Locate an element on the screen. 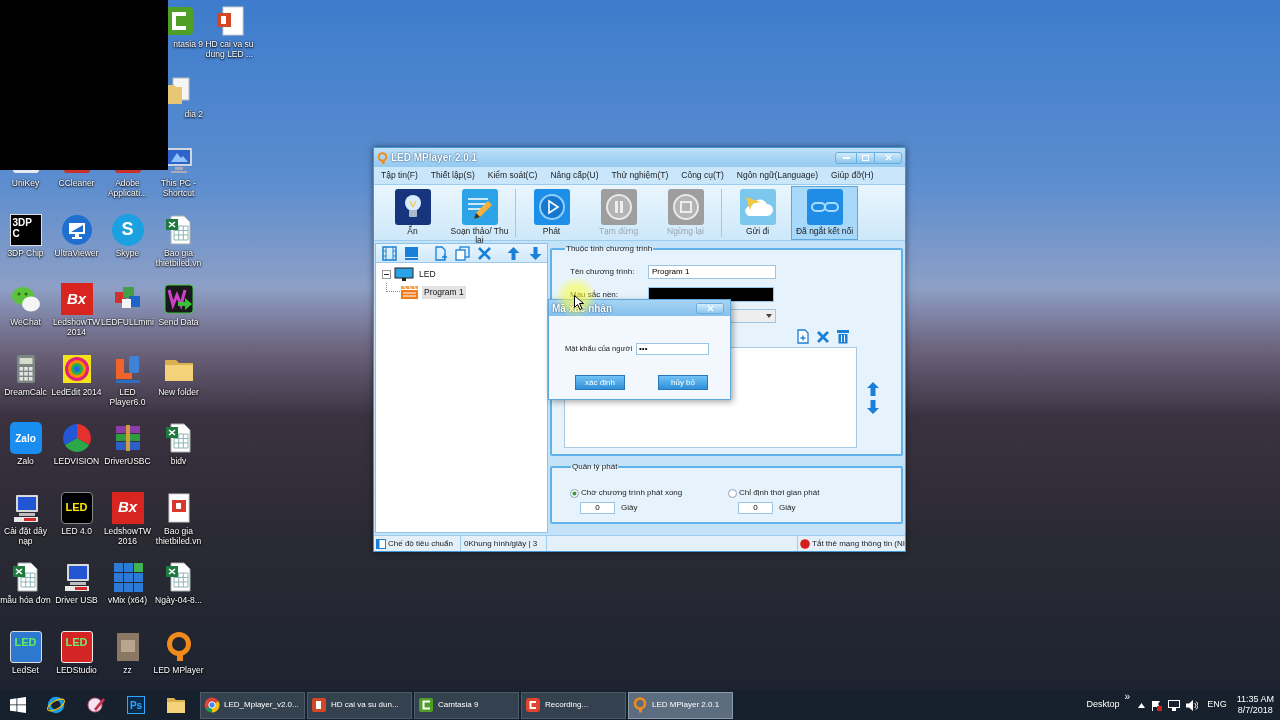  minimize-icon is located at coordinates (846, 157).